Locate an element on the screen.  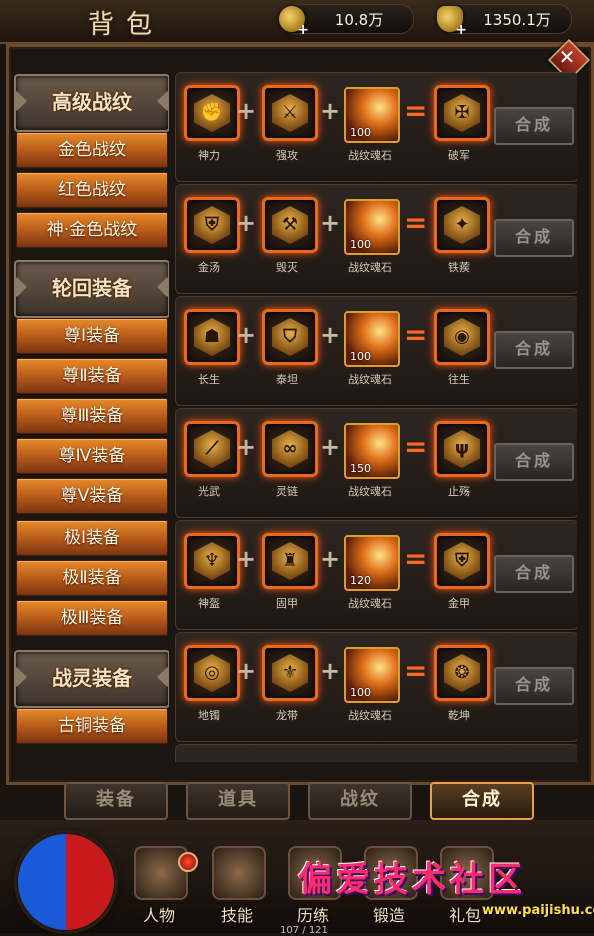
rune-glyph: ◉ is located at coordinates (462, 336).